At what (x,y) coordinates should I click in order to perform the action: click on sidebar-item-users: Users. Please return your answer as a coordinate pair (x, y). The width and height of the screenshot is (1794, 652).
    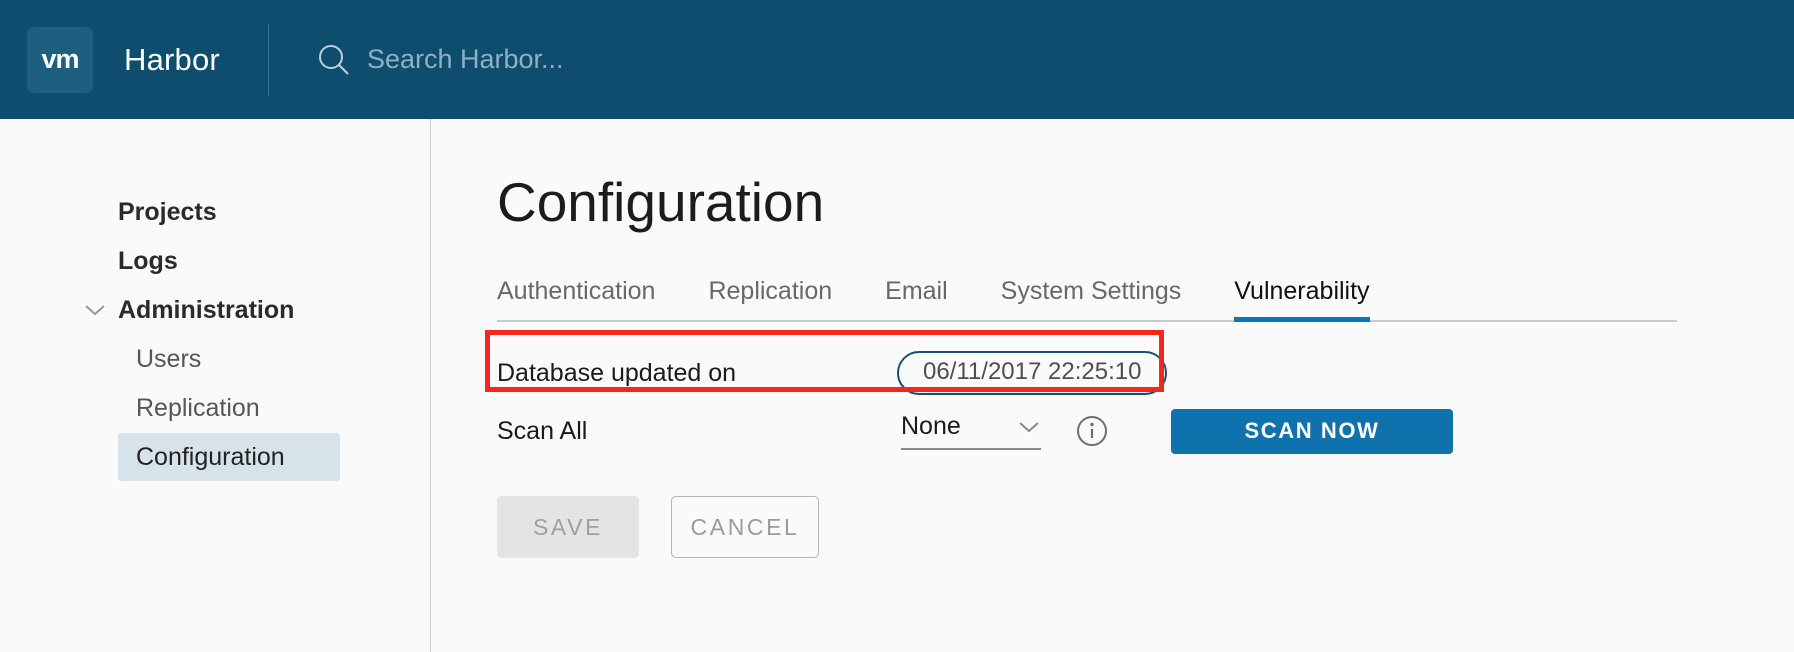
    Looking at the image, I should click on (215, 359).